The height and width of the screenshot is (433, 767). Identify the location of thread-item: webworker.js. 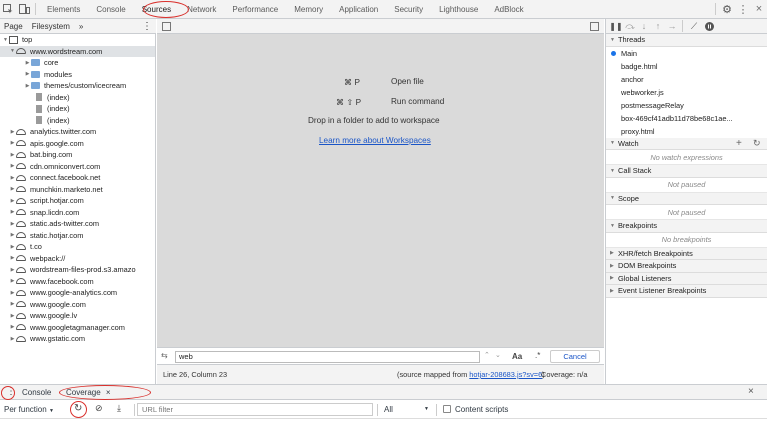
(686, 92).